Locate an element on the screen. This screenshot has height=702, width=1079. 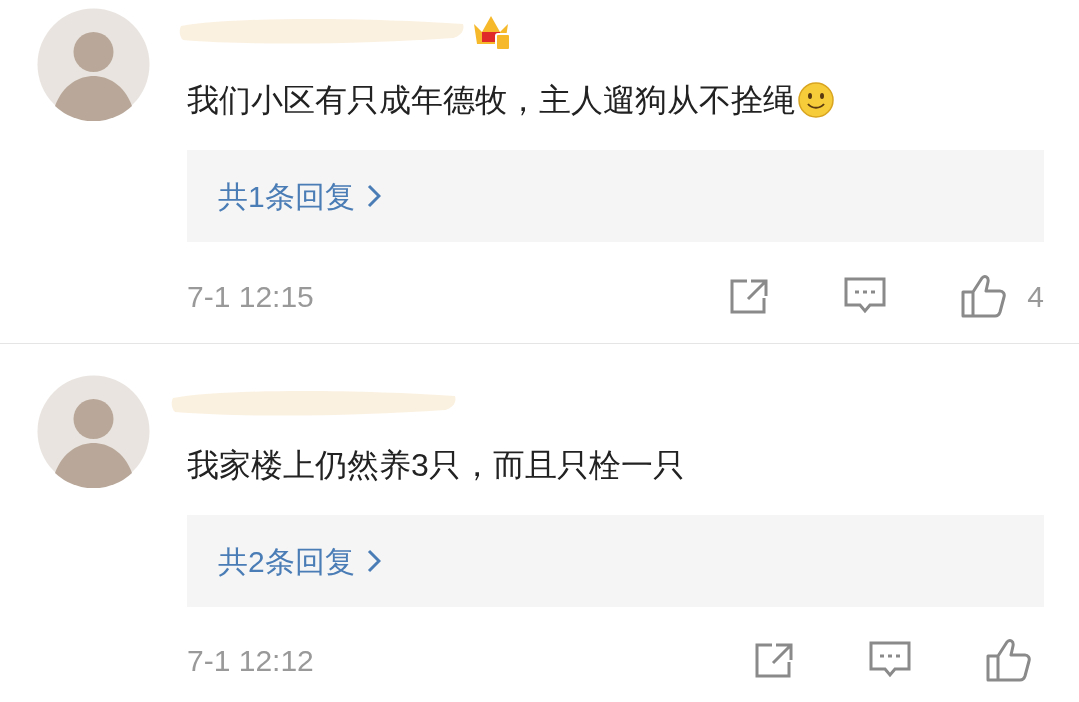
replies-panel: 共2条回复 is located at coordinates (615, 561).